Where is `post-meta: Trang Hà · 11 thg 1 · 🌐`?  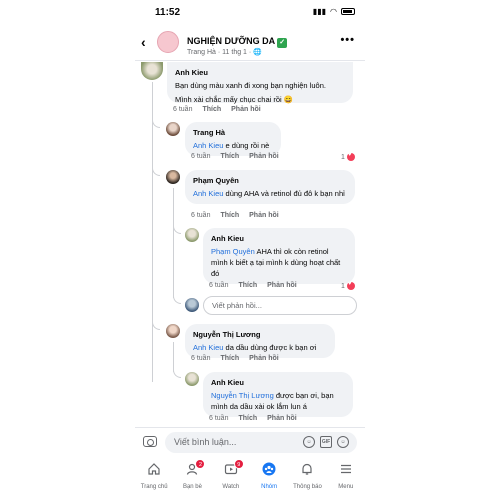
post-meta: Trang Hà · 11 thg 1 · 🌐 is located at coordinates (224, 52).